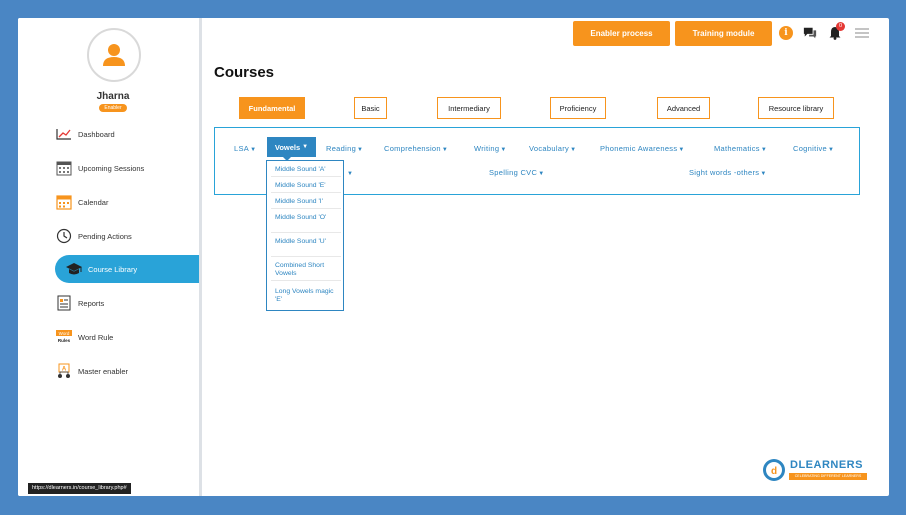 This screenshot has height=515, width=906. Describe the element at coordinates (306, 218) in the screenshot. I see `dropdown-item: Middle Sound 'O'` at that location.